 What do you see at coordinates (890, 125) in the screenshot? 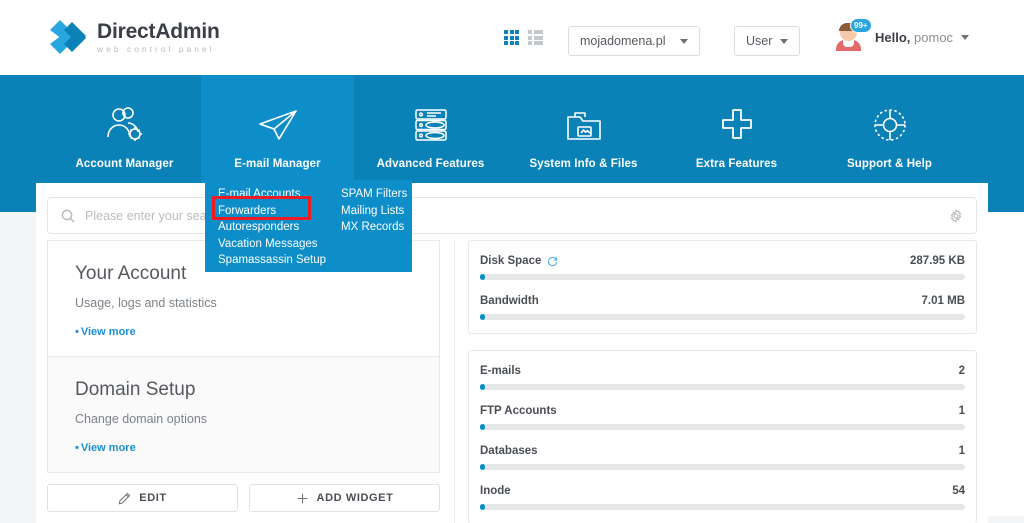
I see `lifebuoy-icon` at bounding box center [890, 125].